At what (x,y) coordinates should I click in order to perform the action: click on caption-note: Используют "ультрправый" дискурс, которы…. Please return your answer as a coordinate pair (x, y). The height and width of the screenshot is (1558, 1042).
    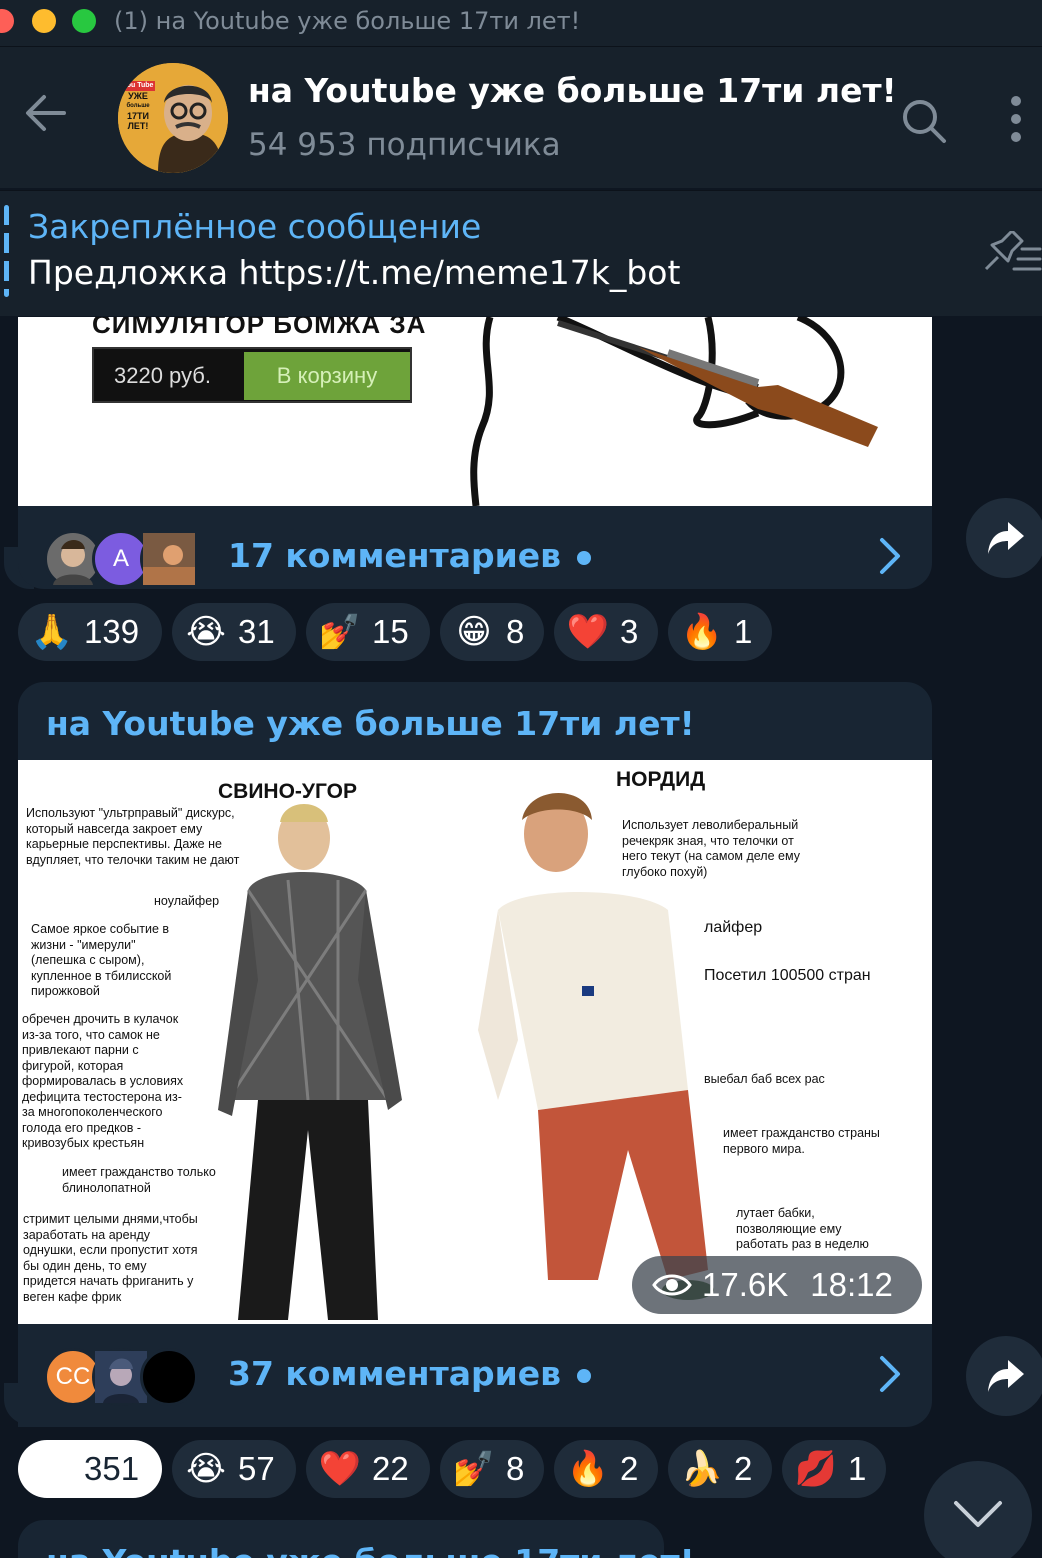
    Looking at the image, I should click on (133, 836).